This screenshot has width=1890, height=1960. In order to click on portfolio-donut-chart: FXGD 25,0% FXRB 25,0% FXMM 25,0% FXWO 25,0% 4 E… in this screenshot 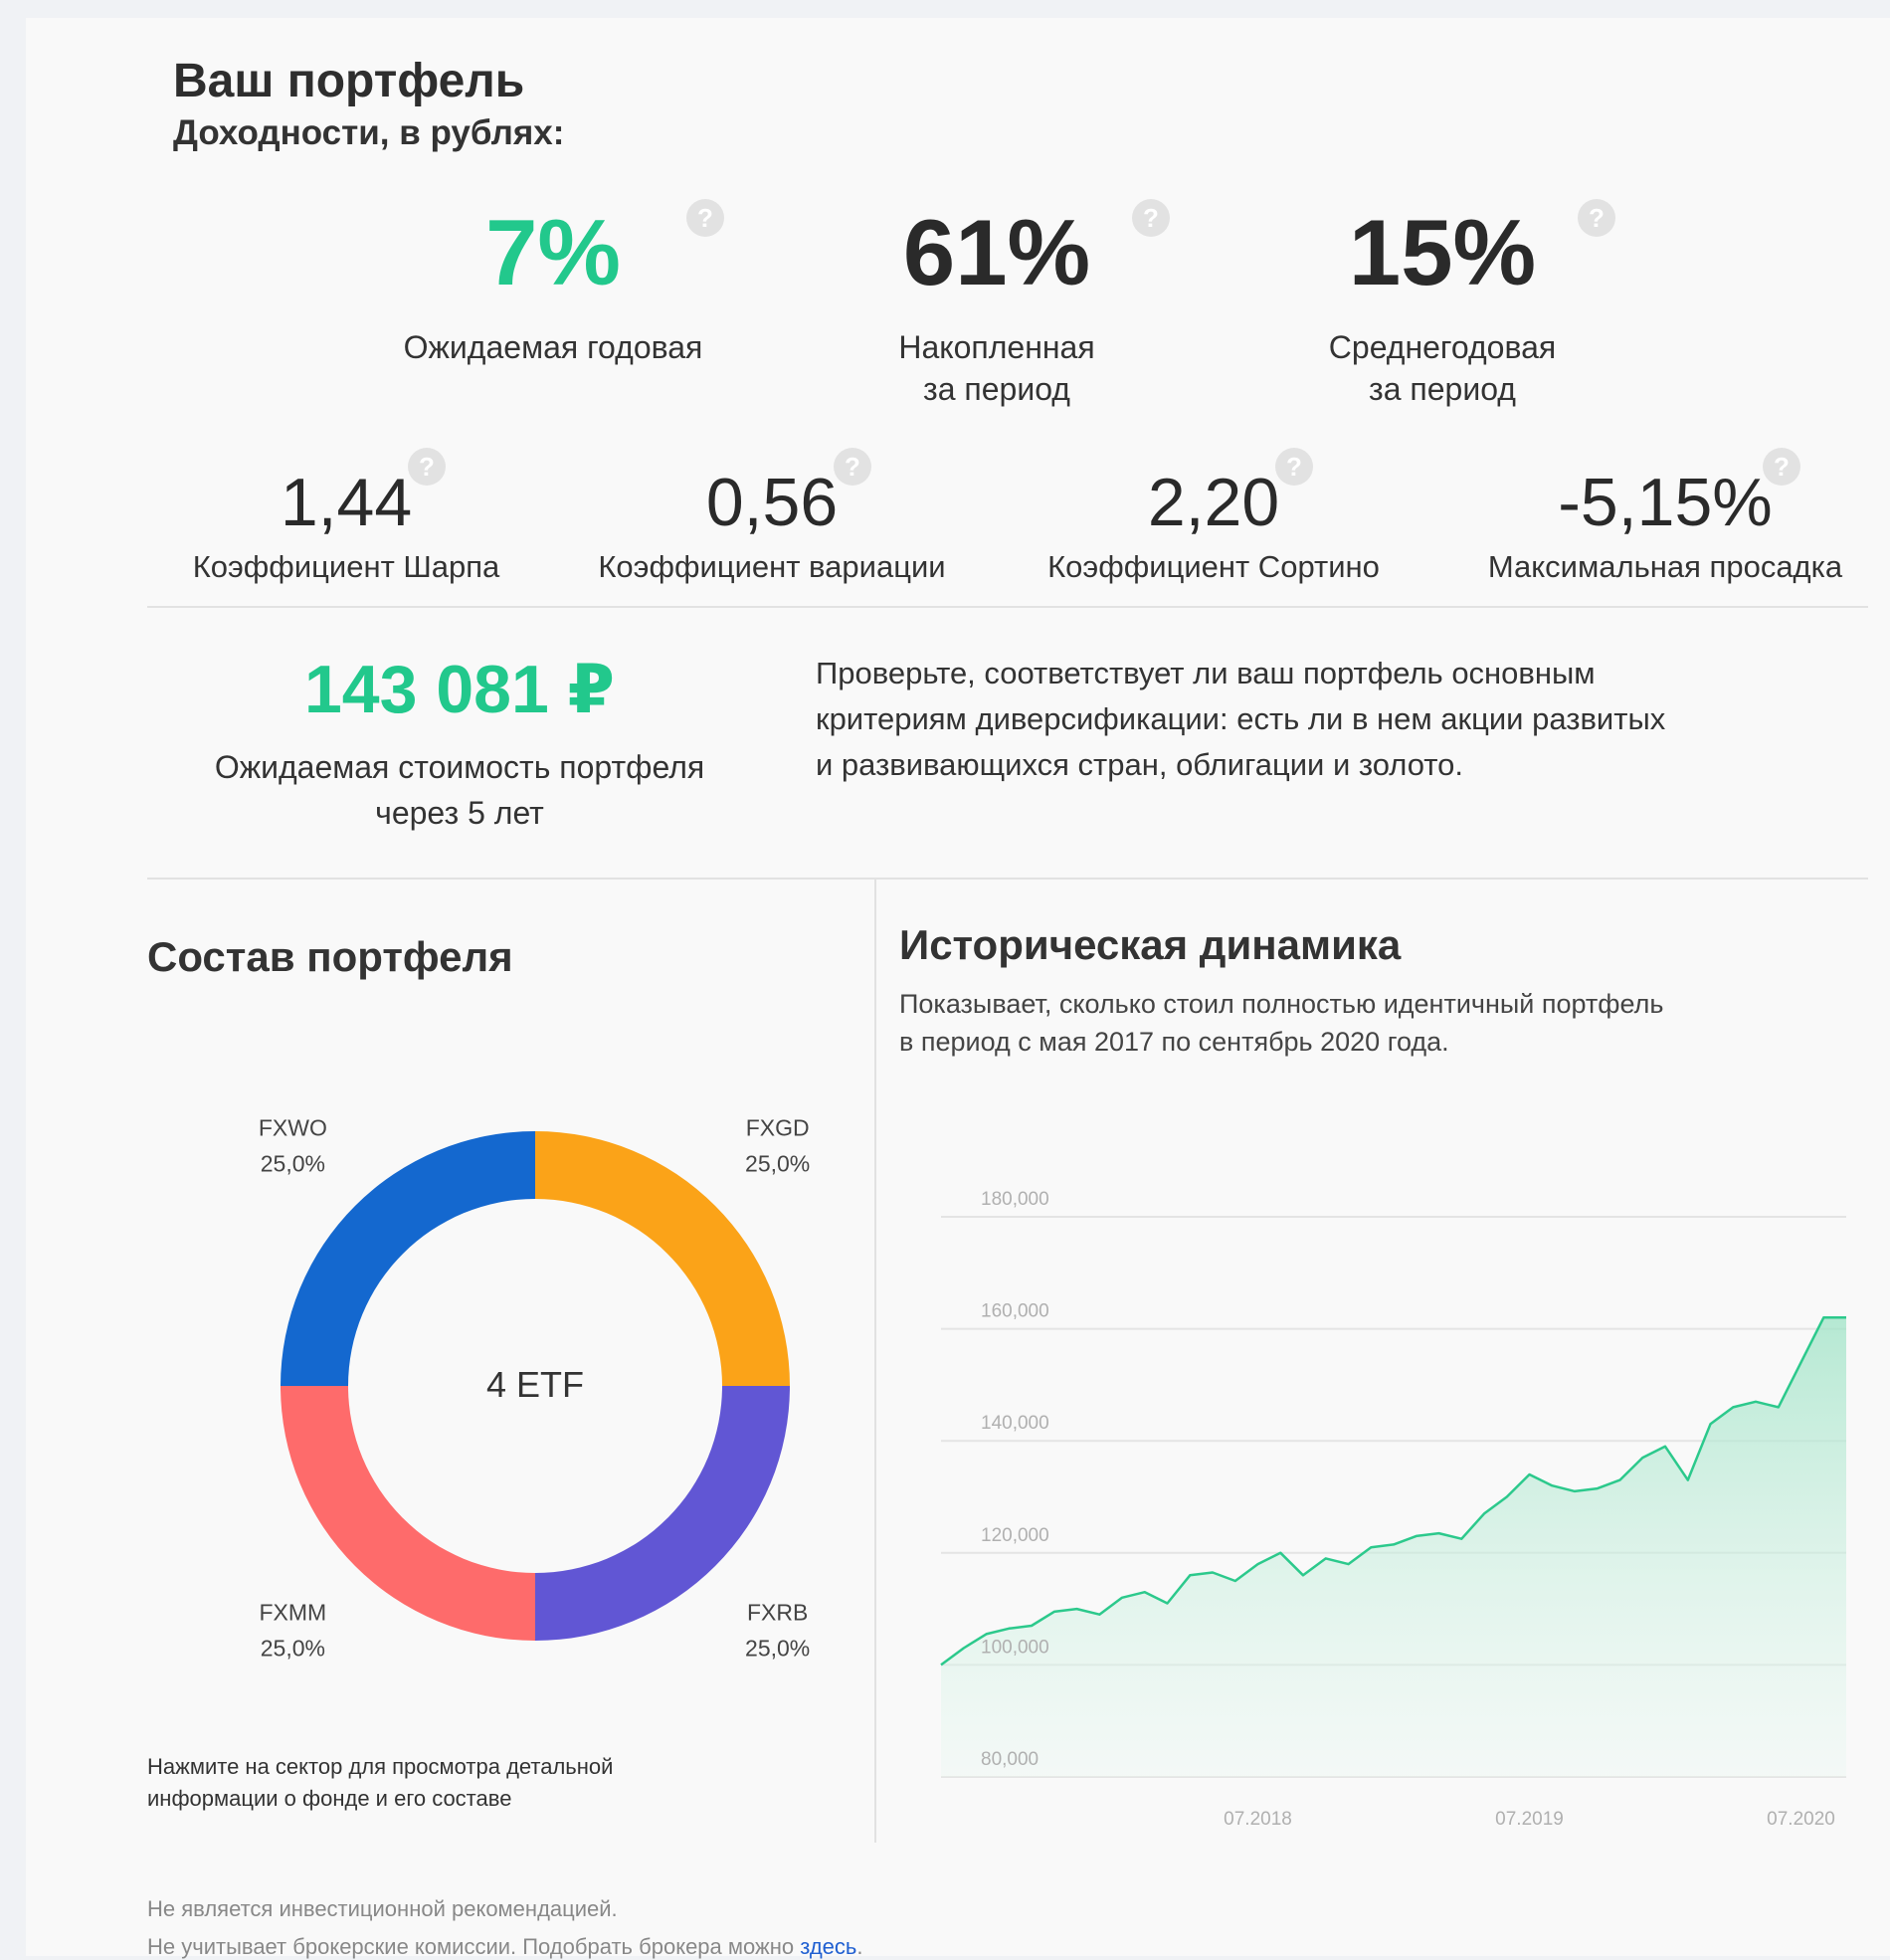, I will do `click(534, 1388)`.